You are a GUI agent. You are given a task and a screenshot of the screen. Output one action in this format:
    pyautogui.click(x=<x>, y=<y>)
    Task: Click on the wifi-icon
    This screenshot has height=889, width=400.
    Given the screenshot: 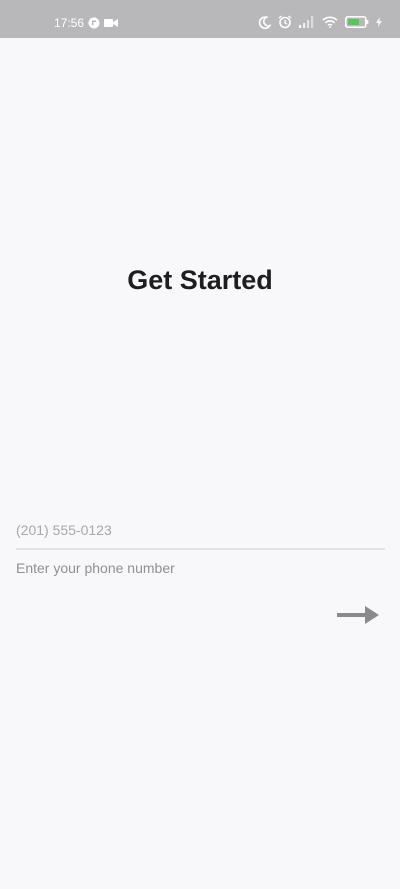 What is the action you would take?
    pyautogui.click(x=330, y=22)
    